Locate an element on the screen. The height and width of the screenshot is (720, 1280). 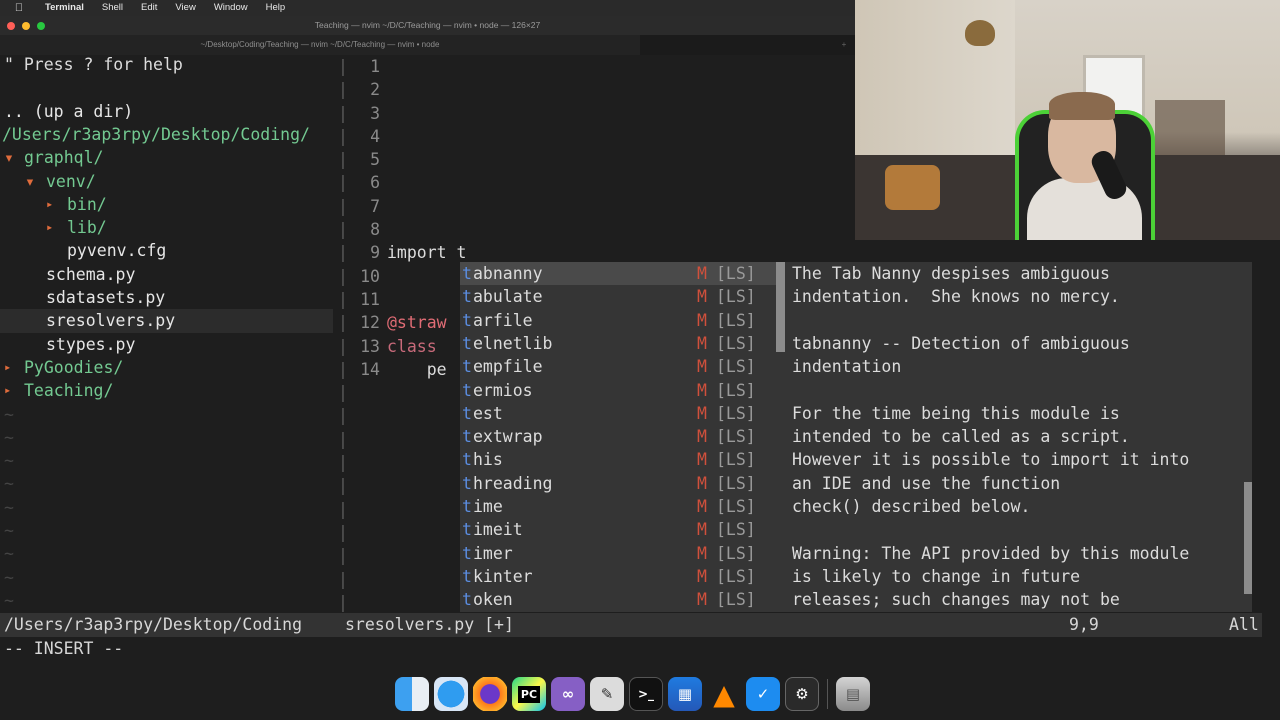
trash-icon: ▤ is located at coordinates (853, 694).